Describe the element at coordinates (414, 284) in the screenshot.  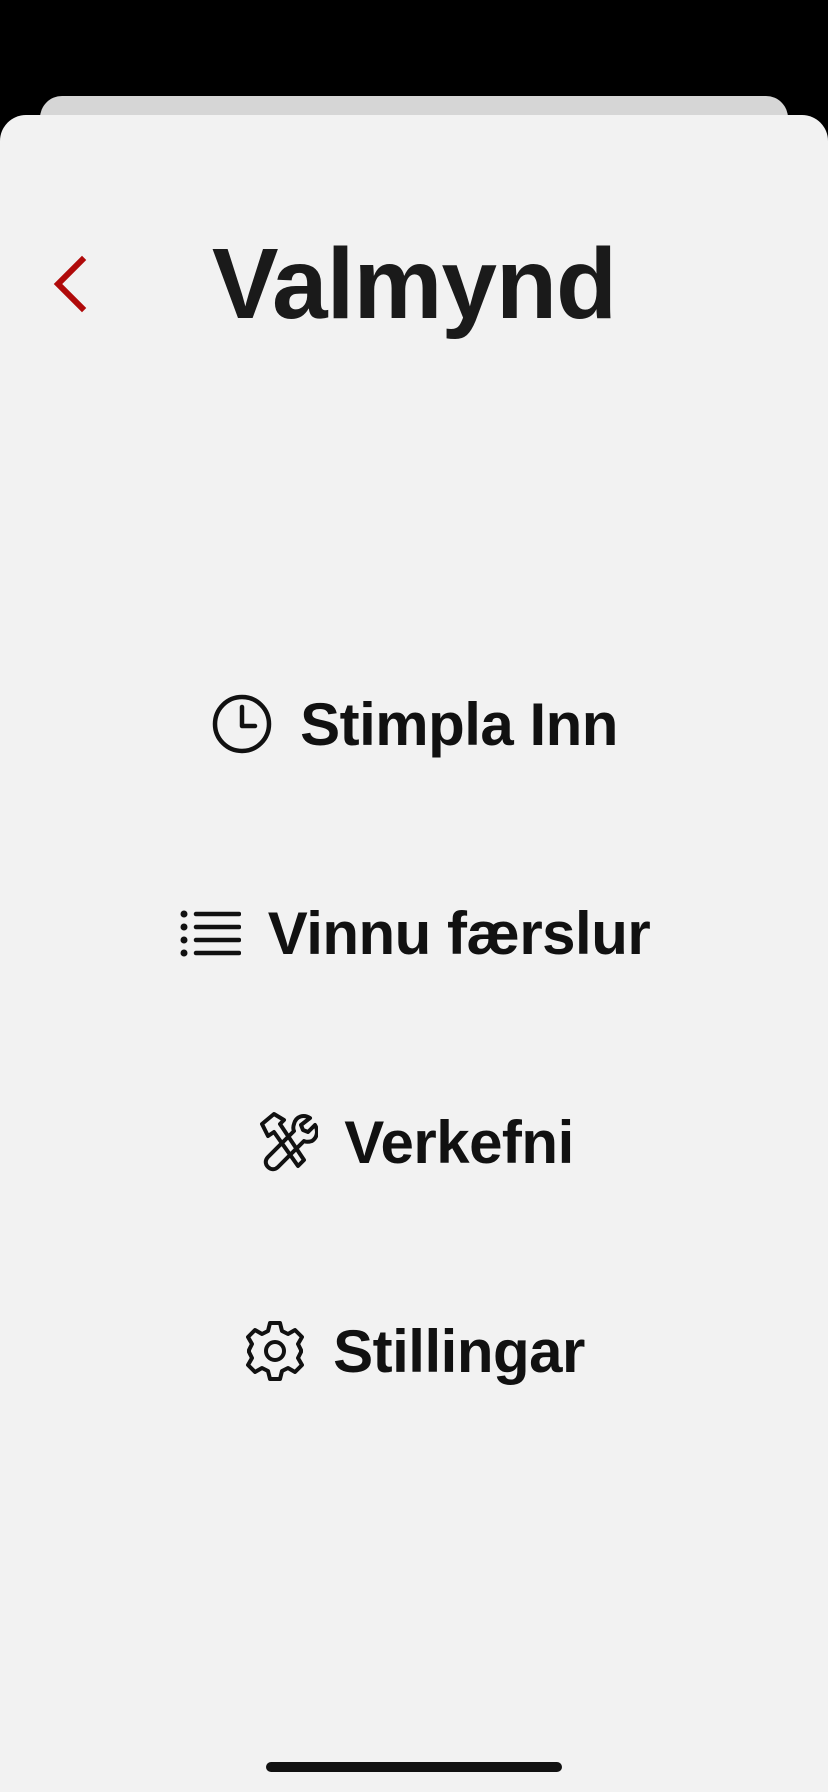
I see `page-title: Valmynd` at that location.